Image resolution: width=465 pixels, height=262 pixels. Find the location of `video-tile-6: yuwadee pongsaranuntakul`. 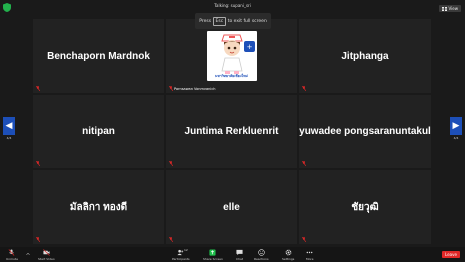

video-tile-6: yuwadee pongsaranuntakul is located at coordinates (365, 131).